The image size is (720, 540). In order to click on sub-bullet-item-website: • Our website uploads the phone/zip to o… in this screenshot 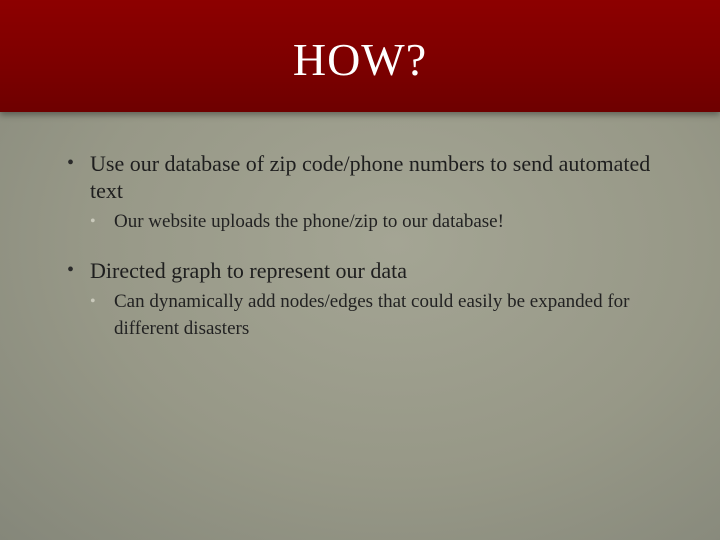, I will do `click(376, 221)`.